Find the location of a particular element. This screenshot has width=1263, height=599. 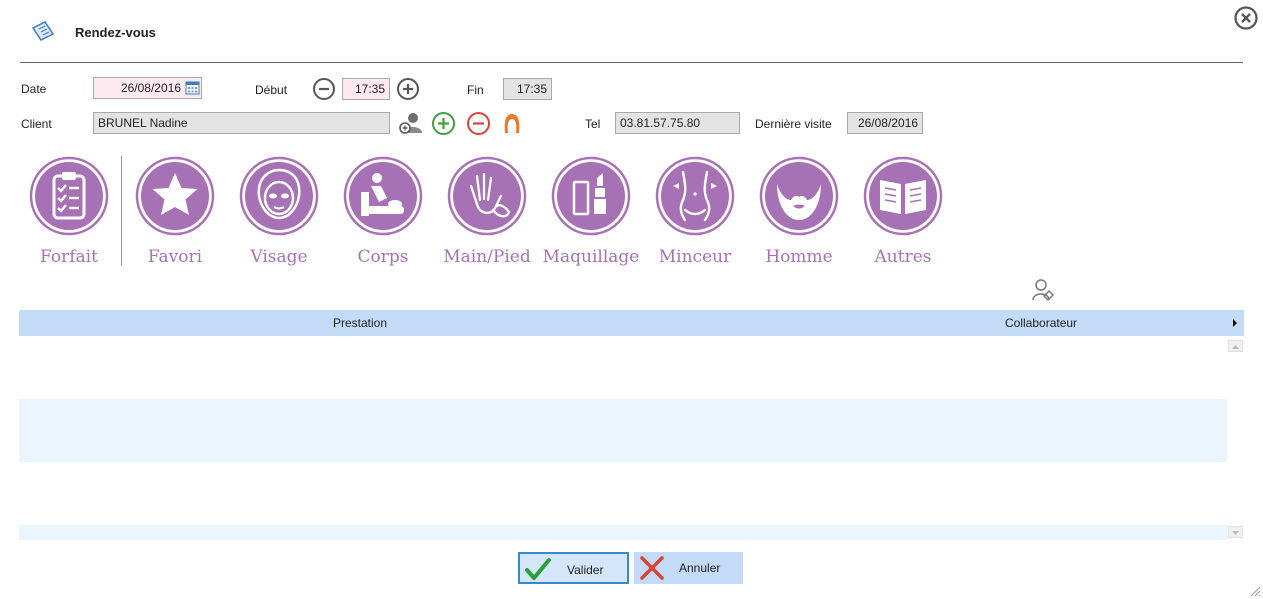

last-visit-label: Dernière visite is located at coordinates (793, 124).